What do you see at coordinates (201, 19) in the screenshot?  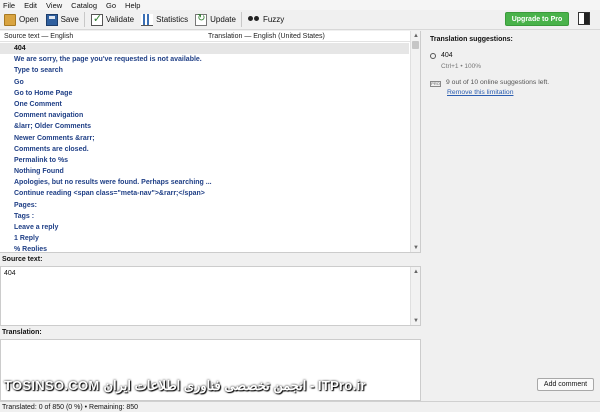 I see `refresh-icon` at bounding box center [201, 19].